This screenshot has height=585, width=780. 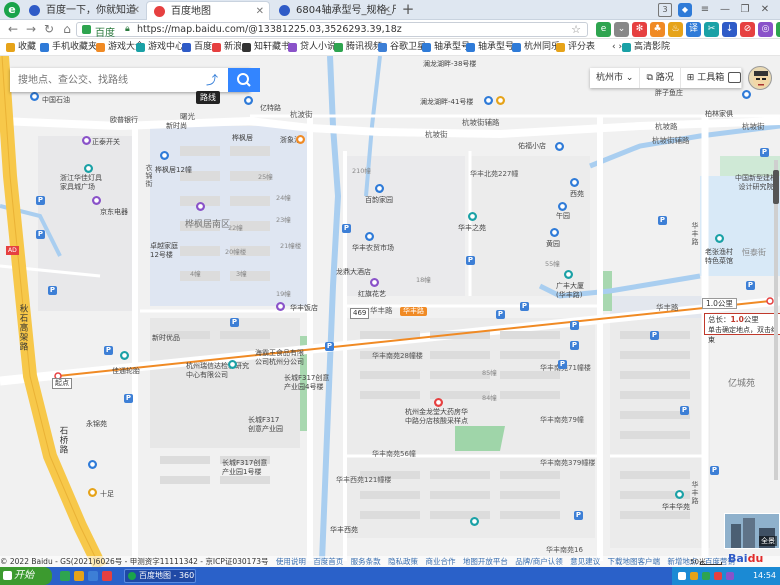 I want to click on place-label: 华丰南苑379幢楼, so click(x=567, y=463).